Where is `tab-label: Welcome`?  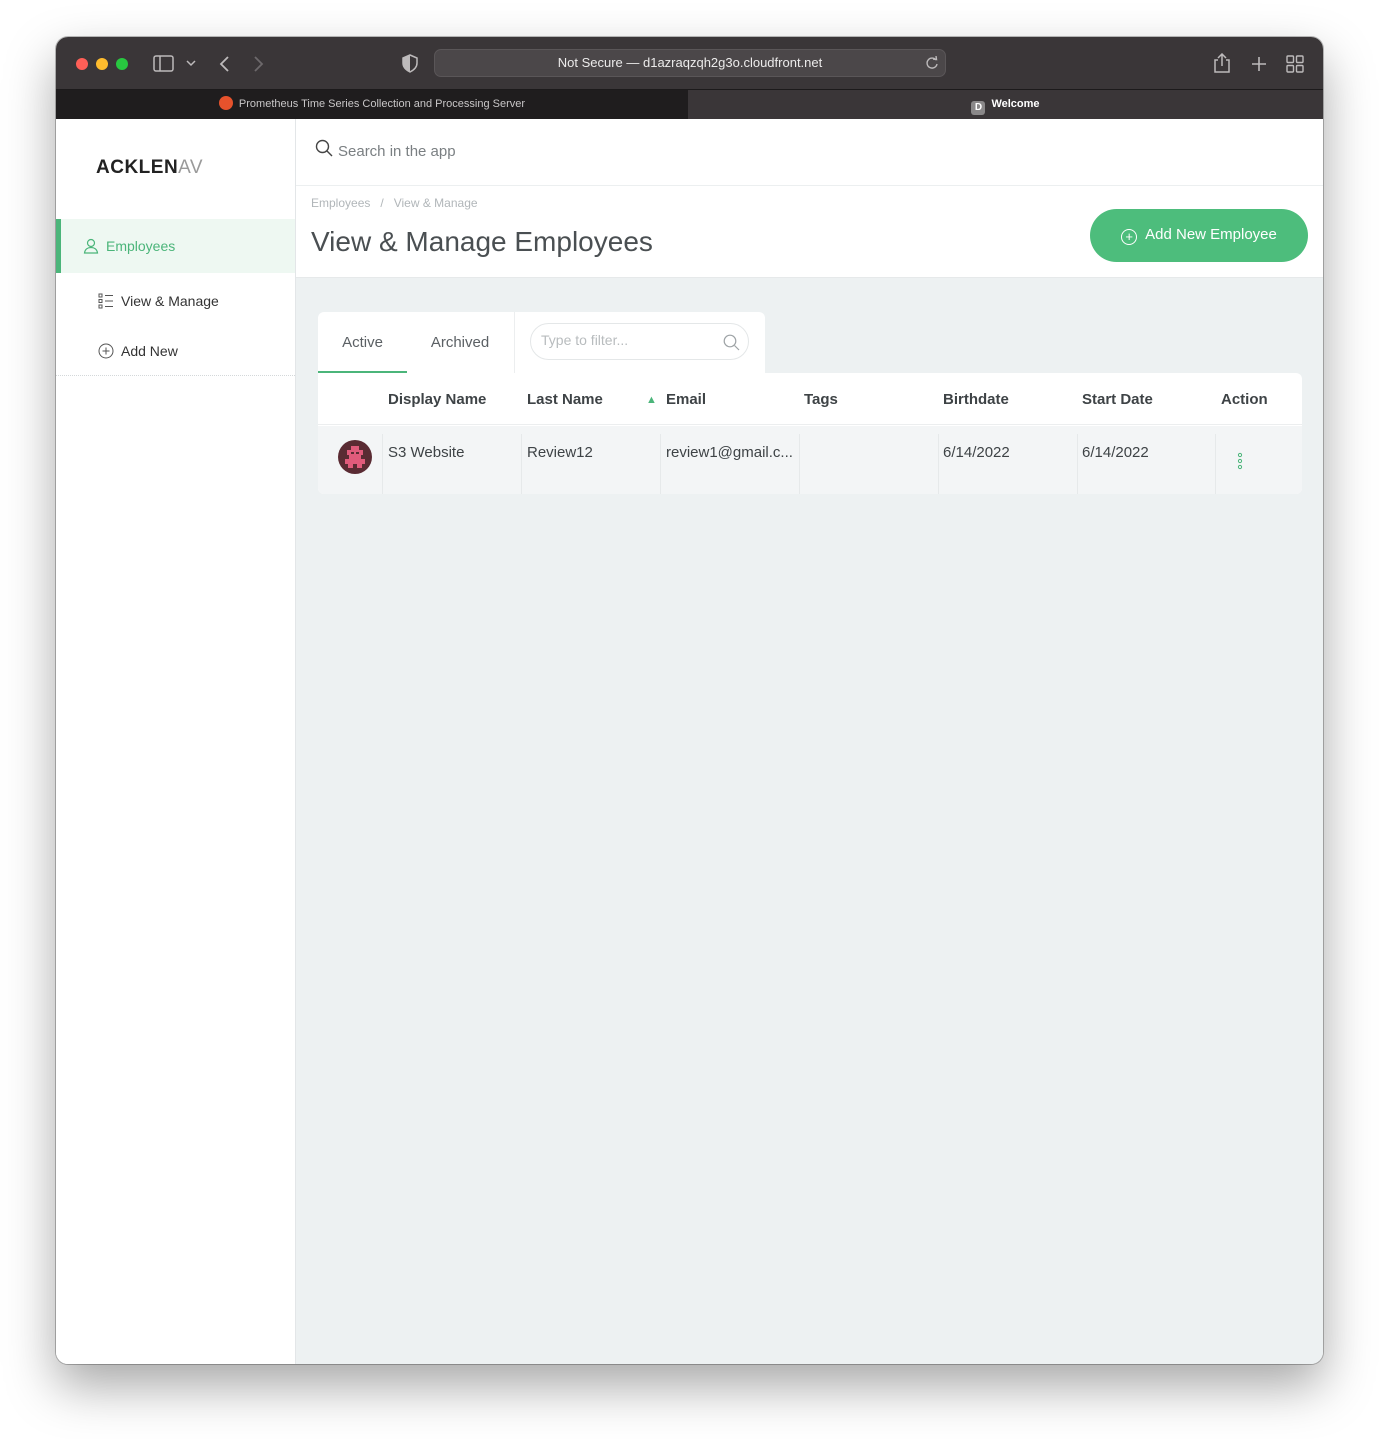
tab-label: Welcome is located at coordinates (1015, 104).